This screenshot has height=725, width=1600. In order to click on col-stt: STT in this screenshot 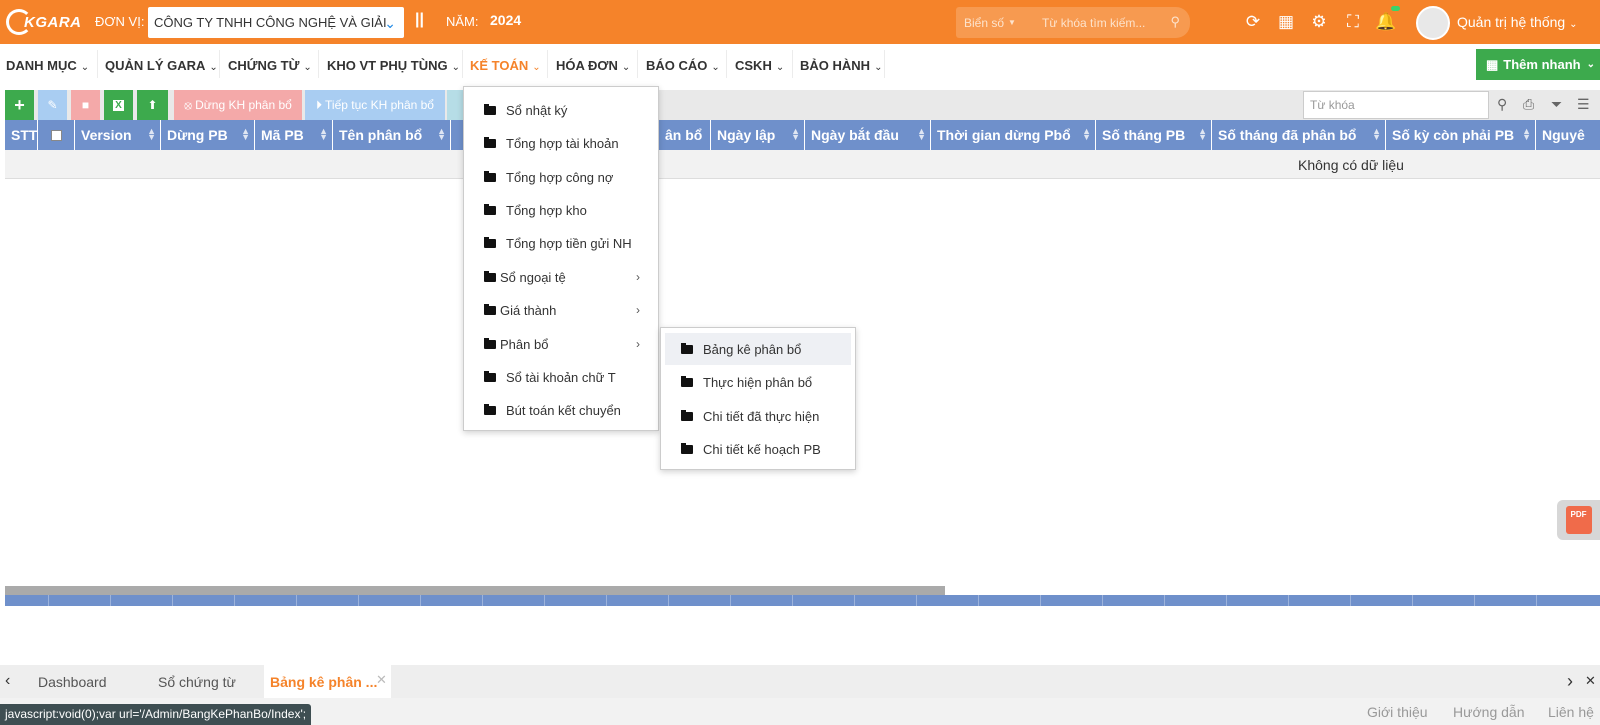, I will do `click(21, 135)`.